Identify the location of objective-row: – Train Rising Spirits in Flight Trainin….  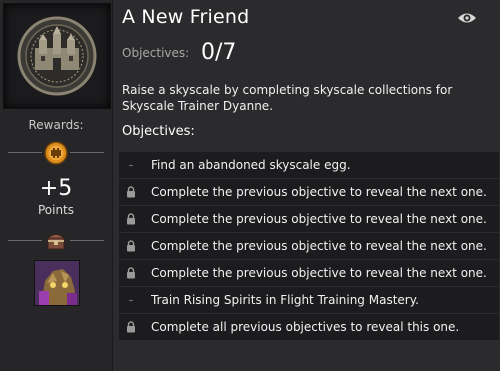
(309, 300).